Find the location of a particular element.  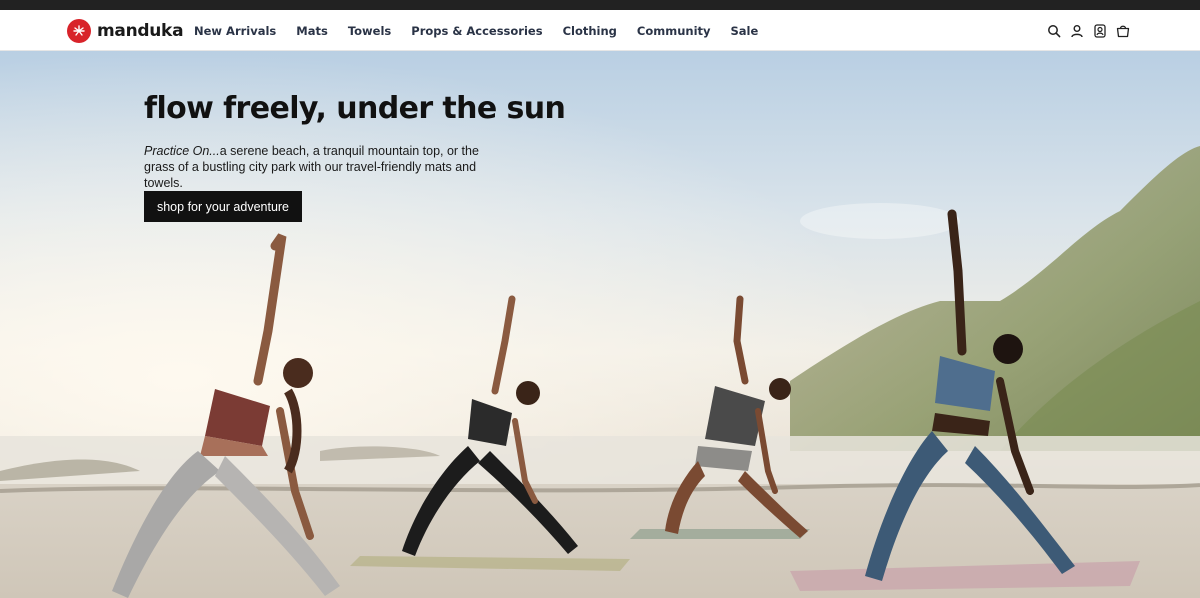

nav-sale: Sale is located at coordinates (745, 31).